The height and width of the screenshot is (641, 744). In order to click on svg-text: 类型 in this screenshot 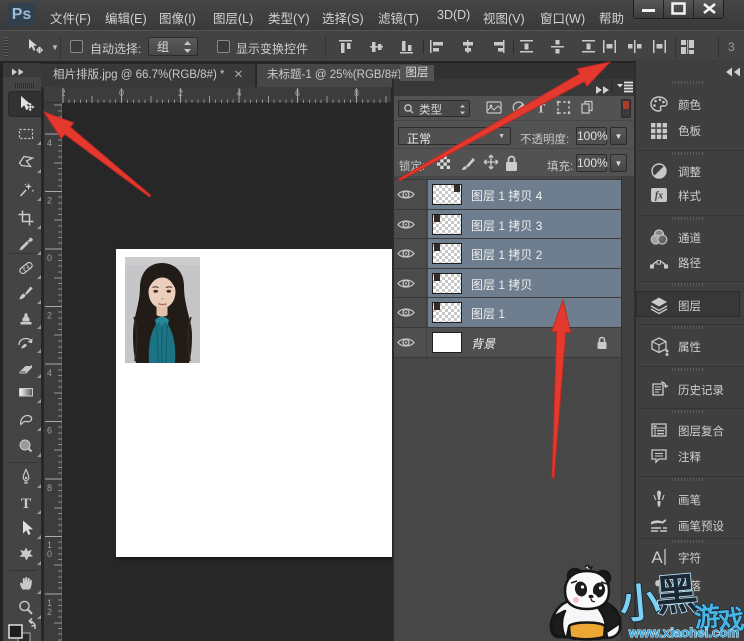, I will do `click(430, 110)`.